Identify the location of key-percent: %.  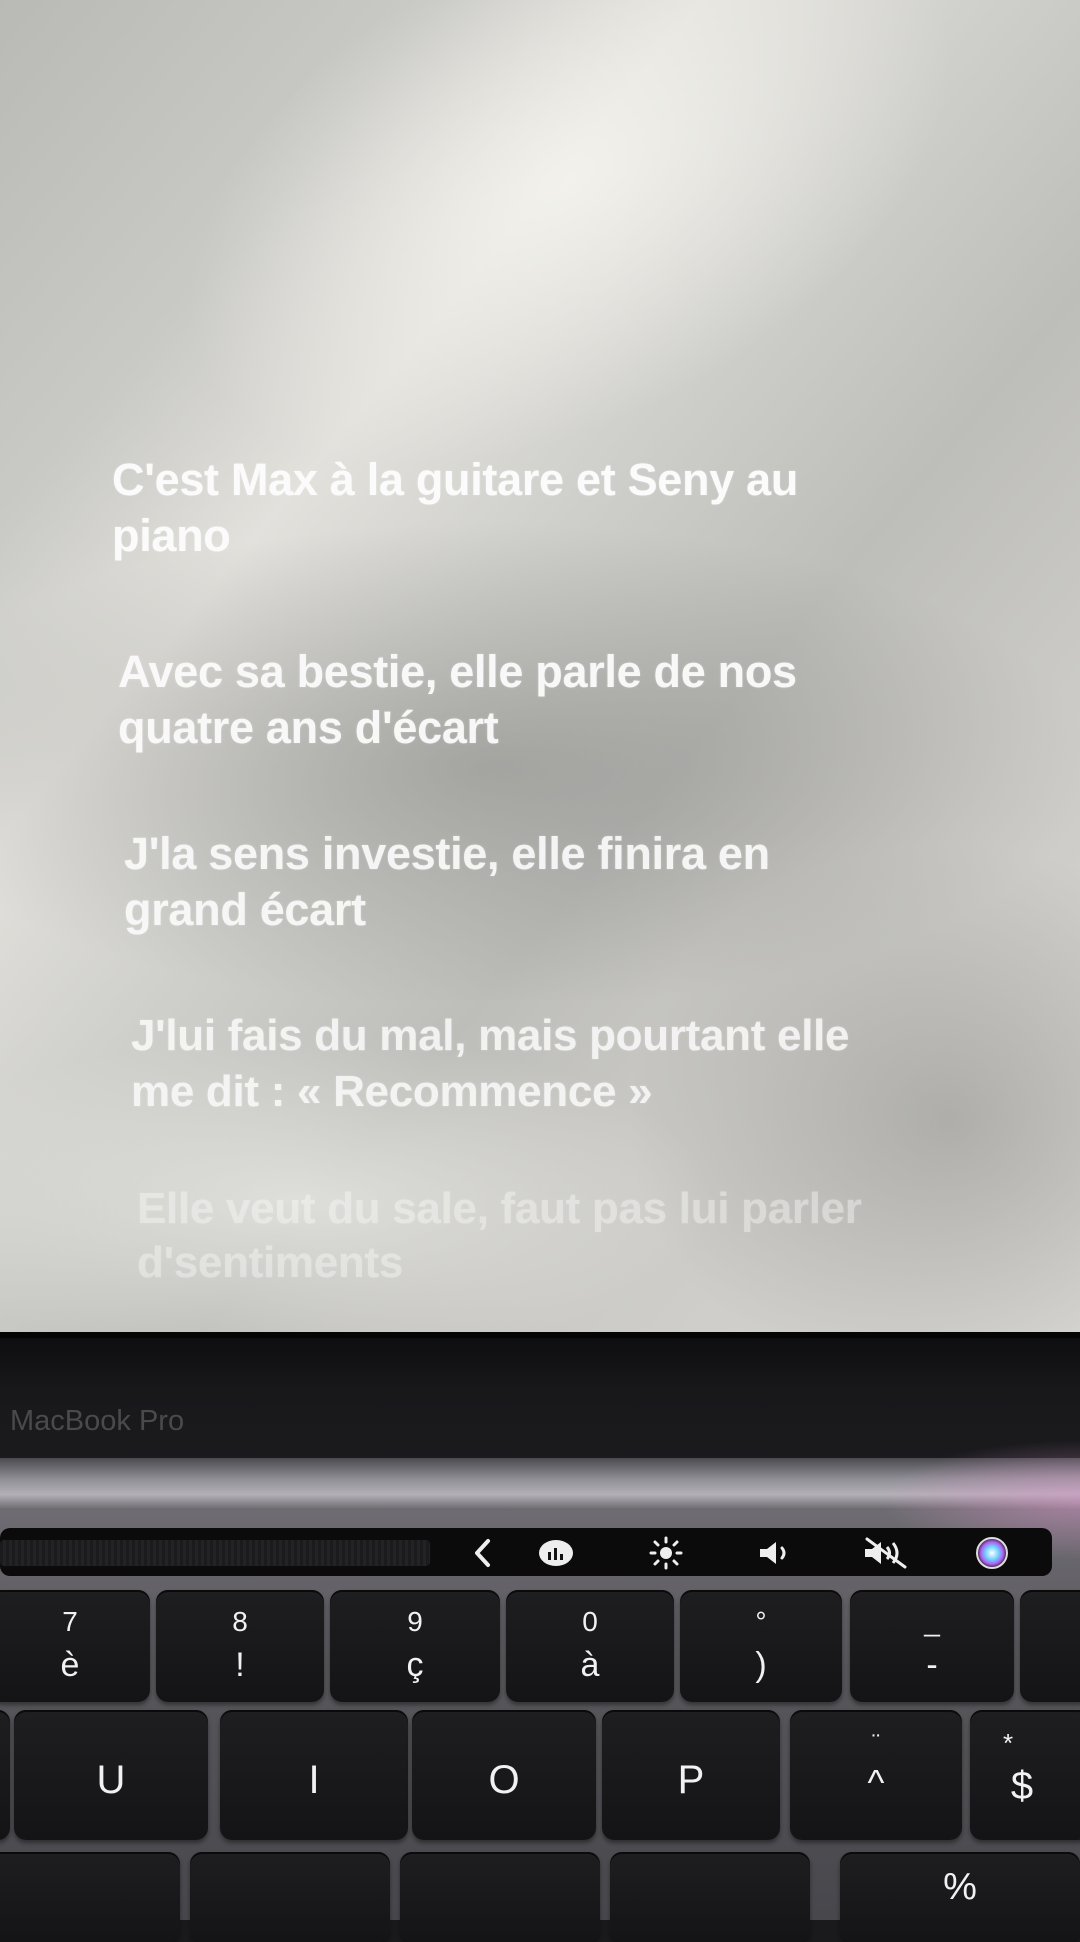
(960, 1897).